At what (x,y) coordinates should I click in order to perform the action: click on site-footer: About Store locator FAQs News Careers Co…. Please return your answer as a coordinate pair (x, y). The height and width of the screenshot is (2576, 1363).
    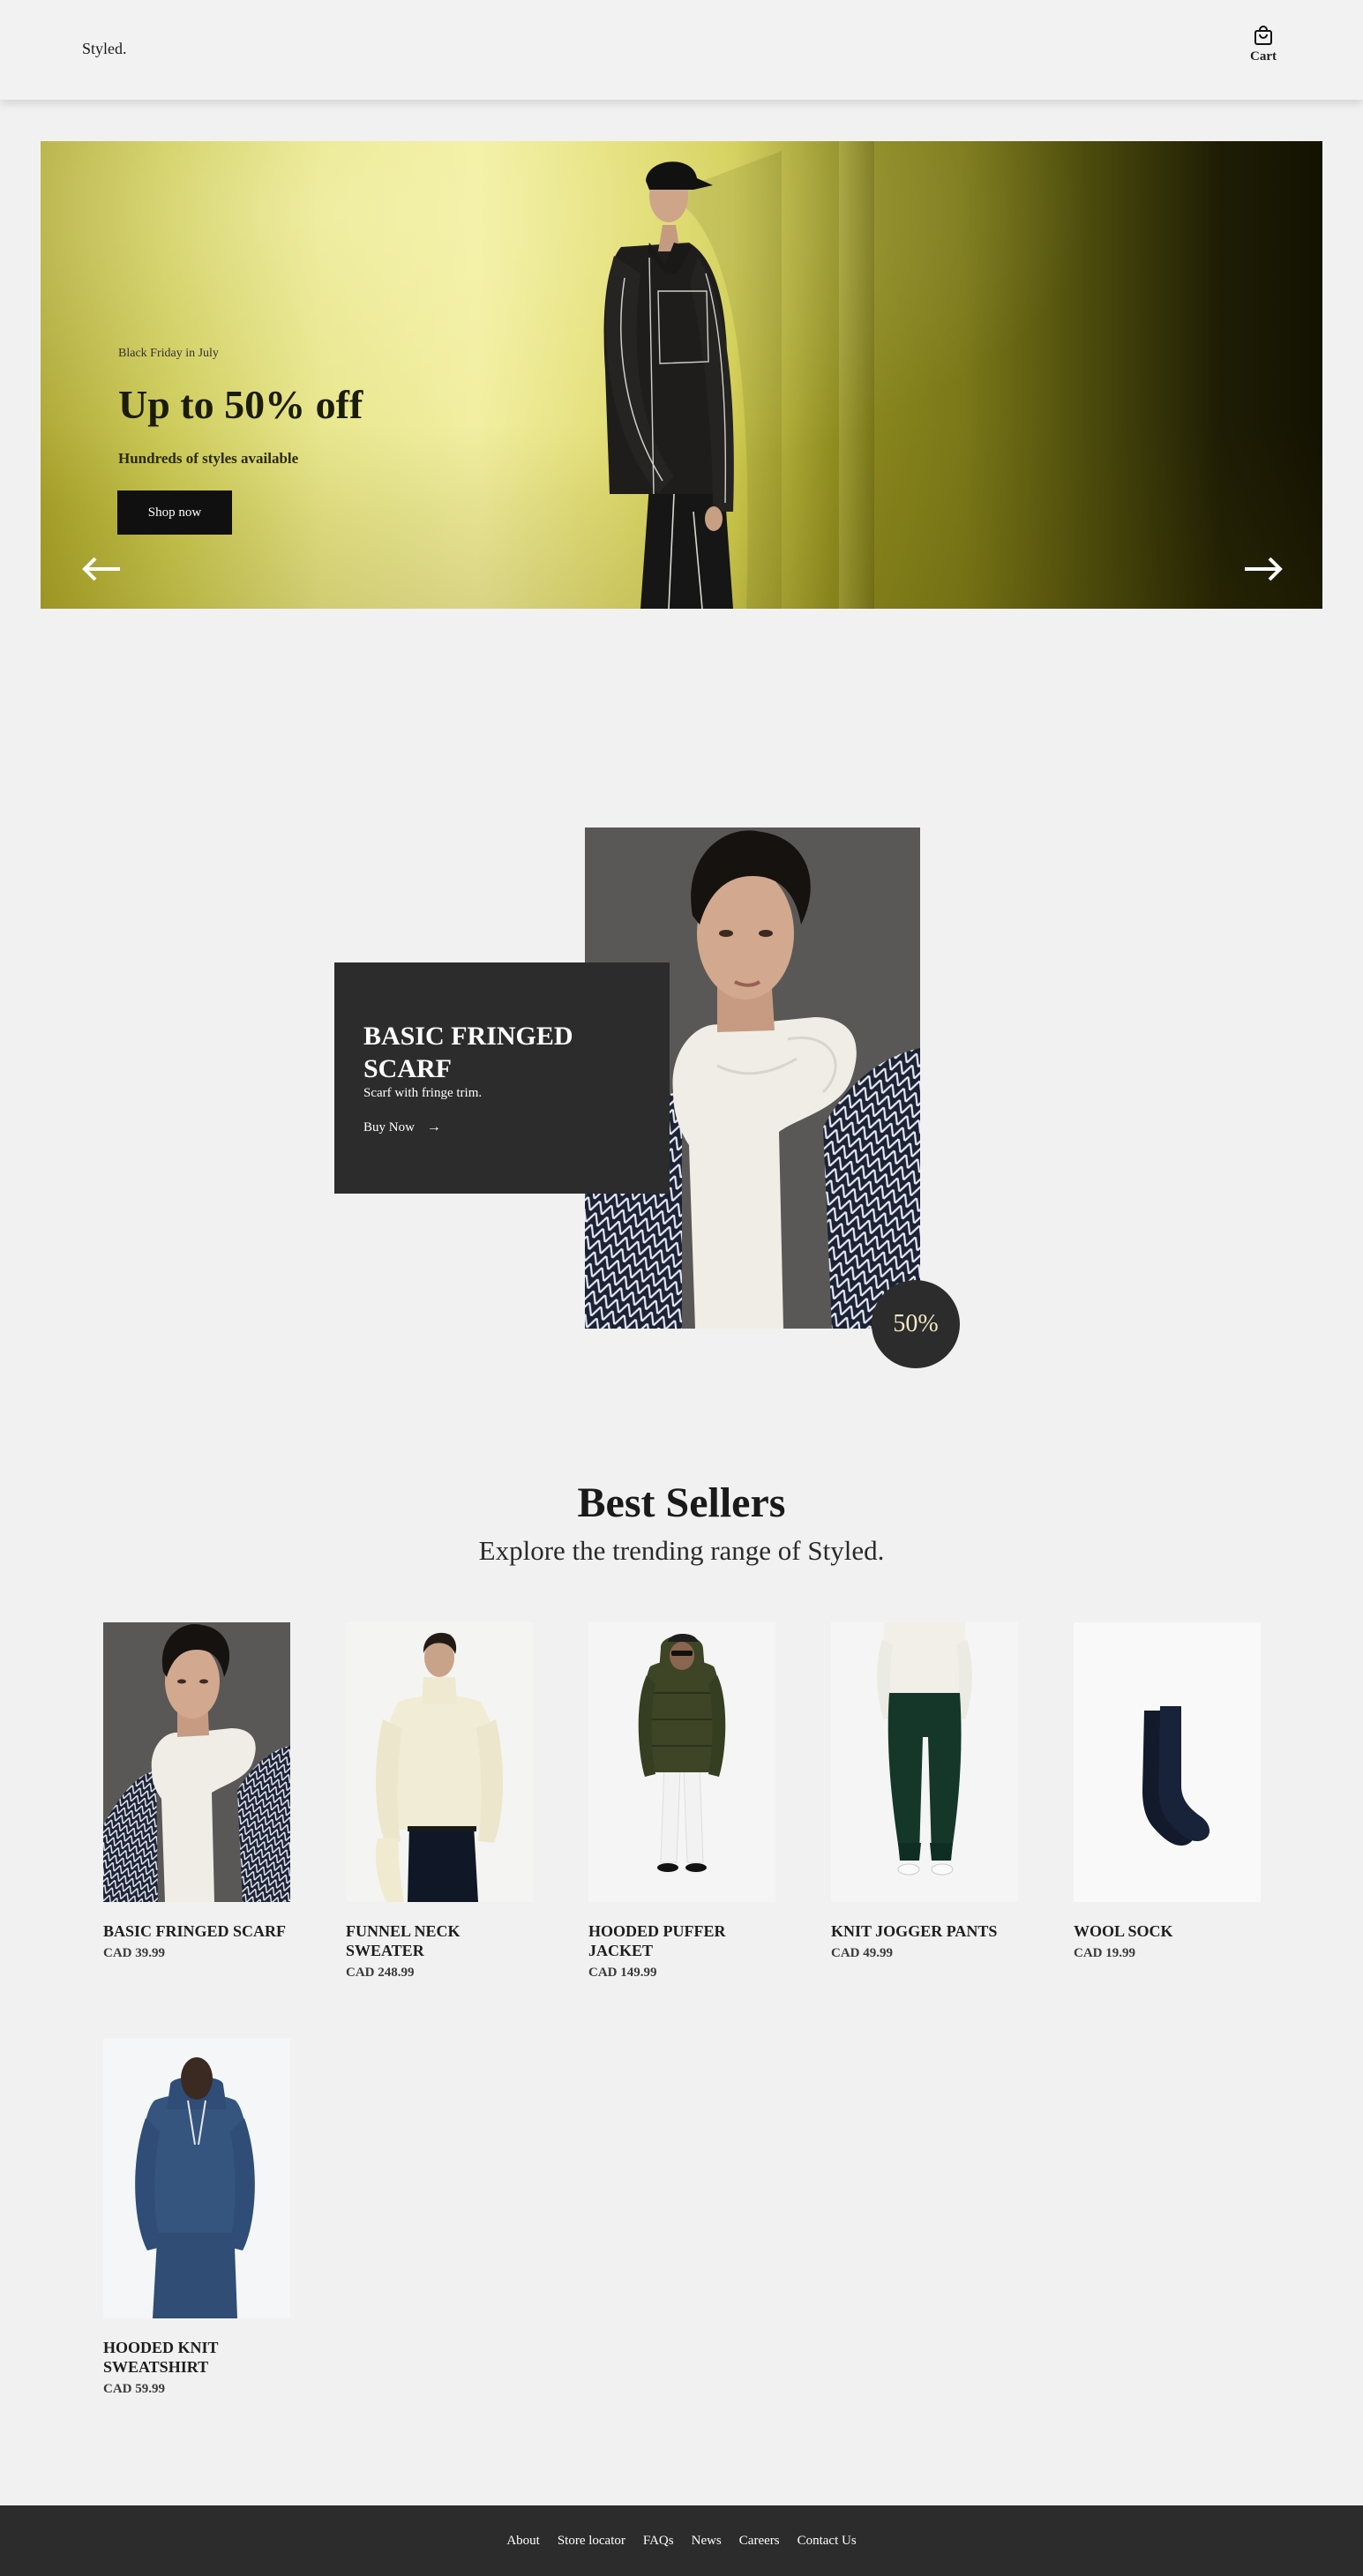
    Looking at the image, I should click on (681, 2541).